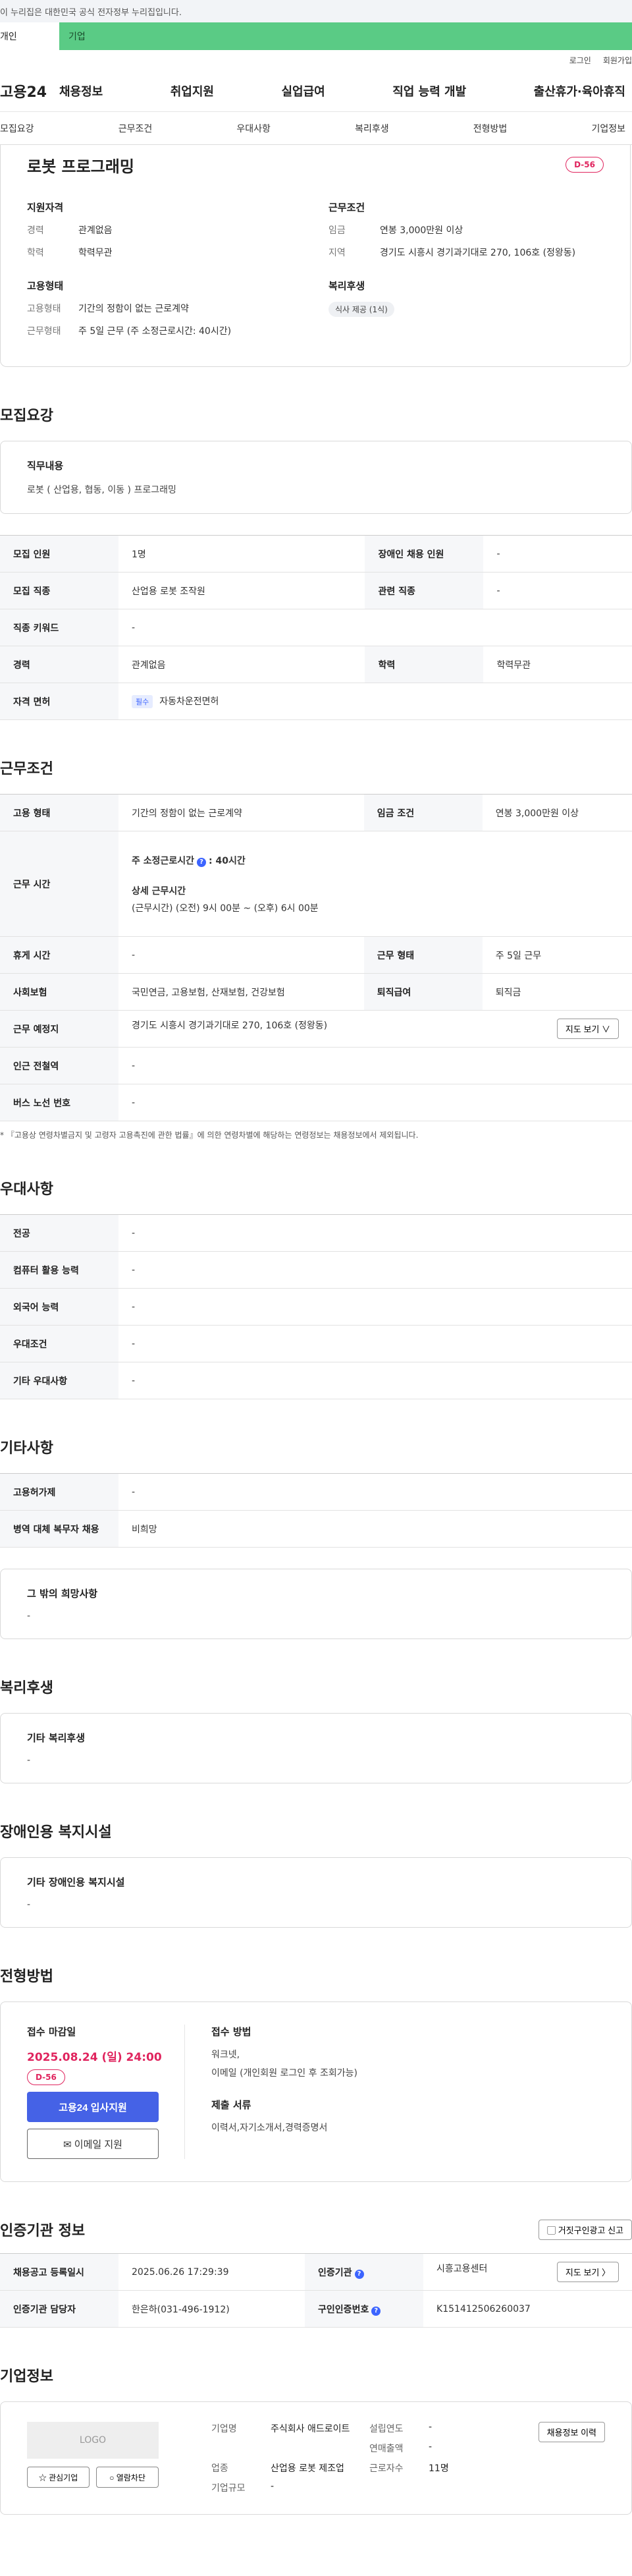 The width and height of the screenshot is (632, 2576). What do you see at coordinates (423, 992) in the screenshot?
I see `cell-head: 퇴직급여` at bounding box center [423, 992].